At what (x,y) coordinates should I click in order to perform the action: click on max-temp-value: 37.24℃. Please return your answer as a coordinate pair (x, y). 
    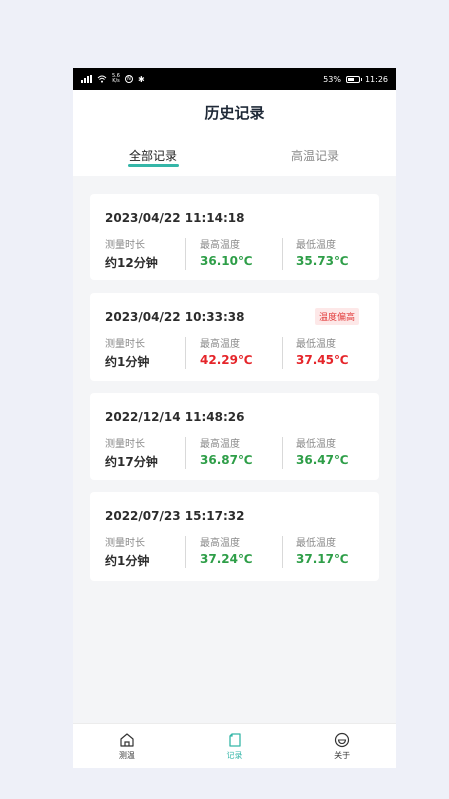
    Looking at the image, I should click on (226, 559).